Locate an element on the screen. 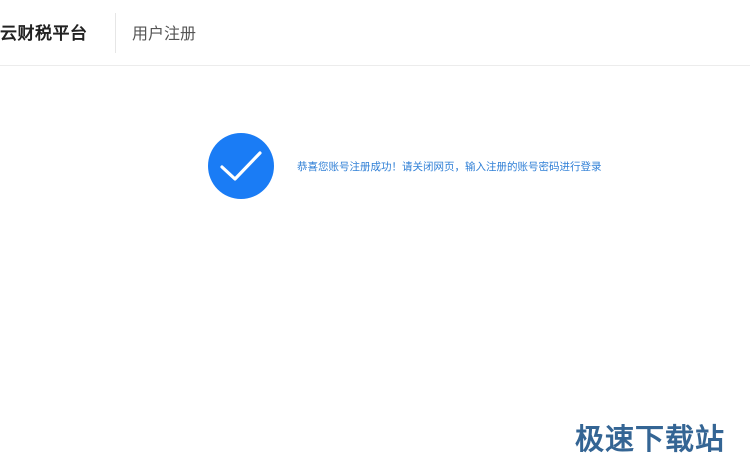  page-title: 用户注册 is located at coordinates (164, 33).